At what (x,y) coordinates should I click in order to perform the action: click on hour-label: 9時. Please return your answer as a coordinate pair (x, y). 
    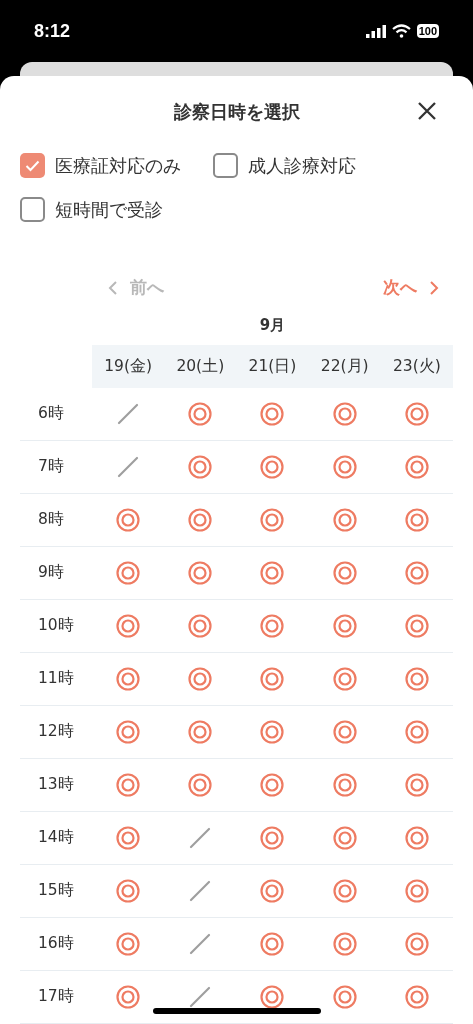
    Looking at the image, I should click on (51, 573).